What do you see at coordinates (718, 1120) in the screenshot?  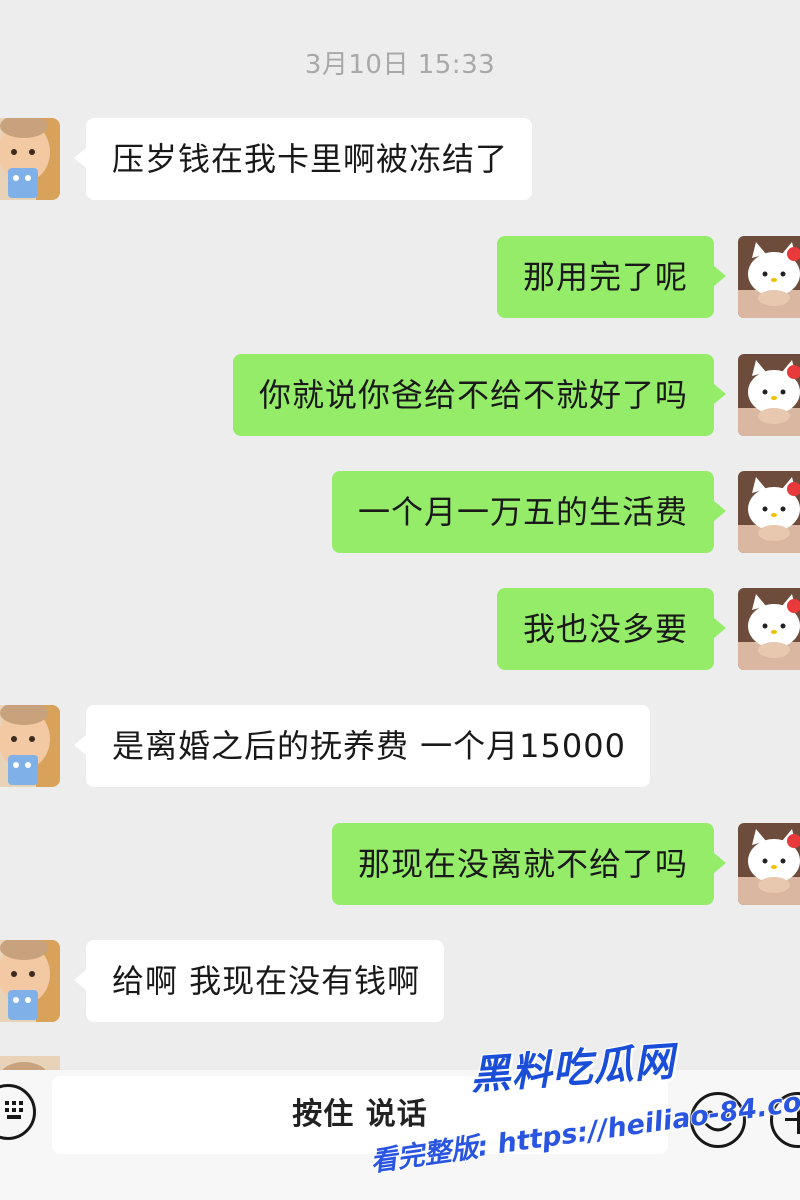 I see `emoji-icon` at bounding box center [718, 1120].